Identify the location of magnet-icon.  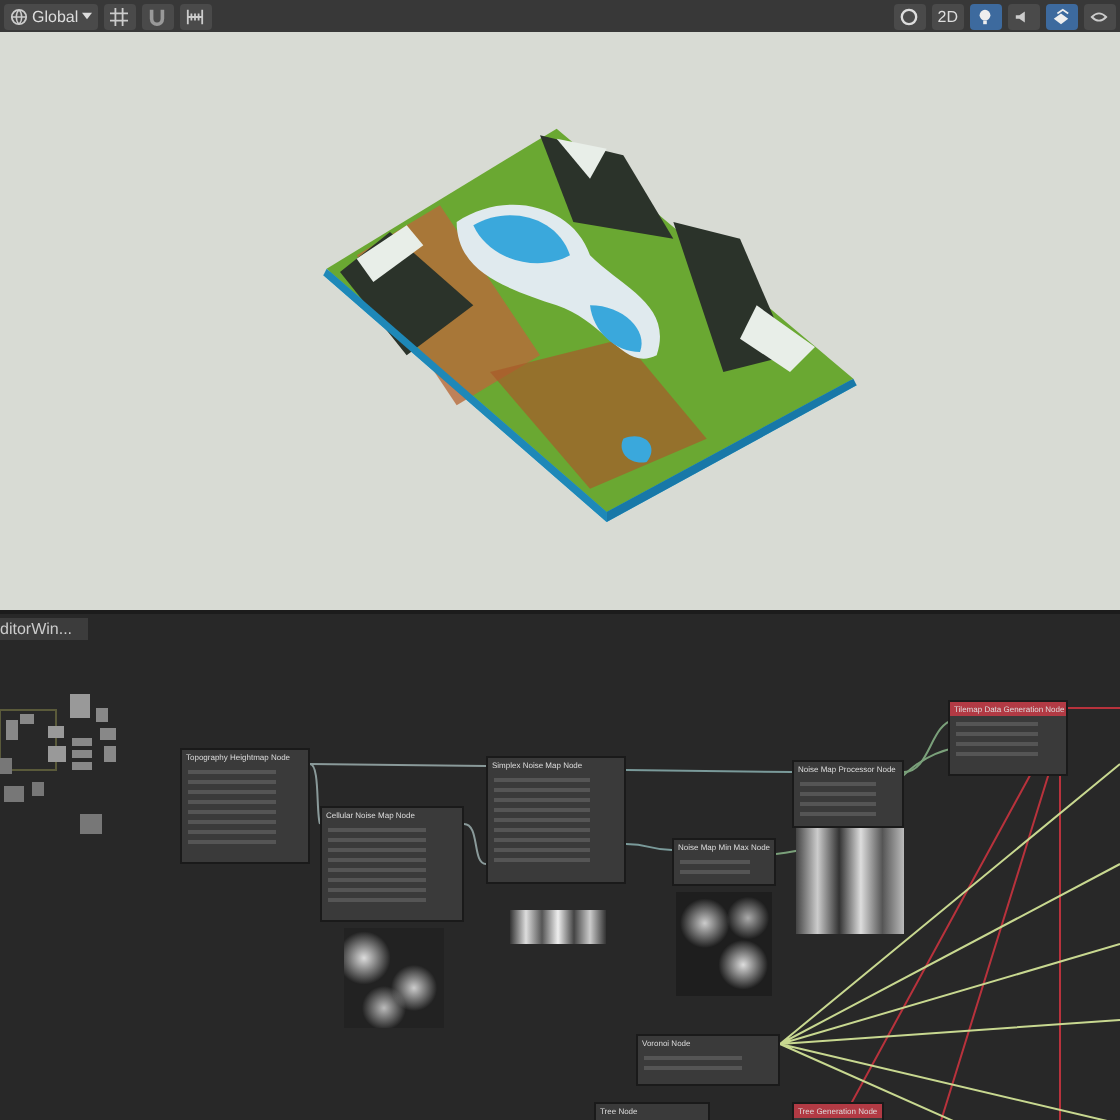
(157, 16).